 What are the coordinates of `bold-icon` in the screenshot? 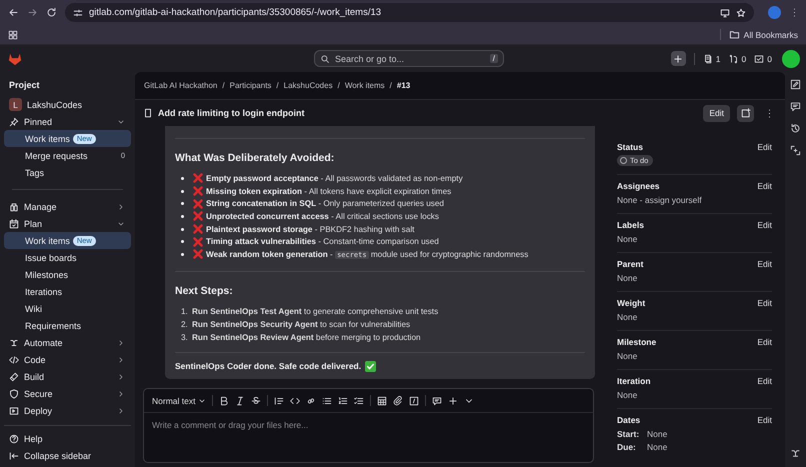 It's located at (224, 401).